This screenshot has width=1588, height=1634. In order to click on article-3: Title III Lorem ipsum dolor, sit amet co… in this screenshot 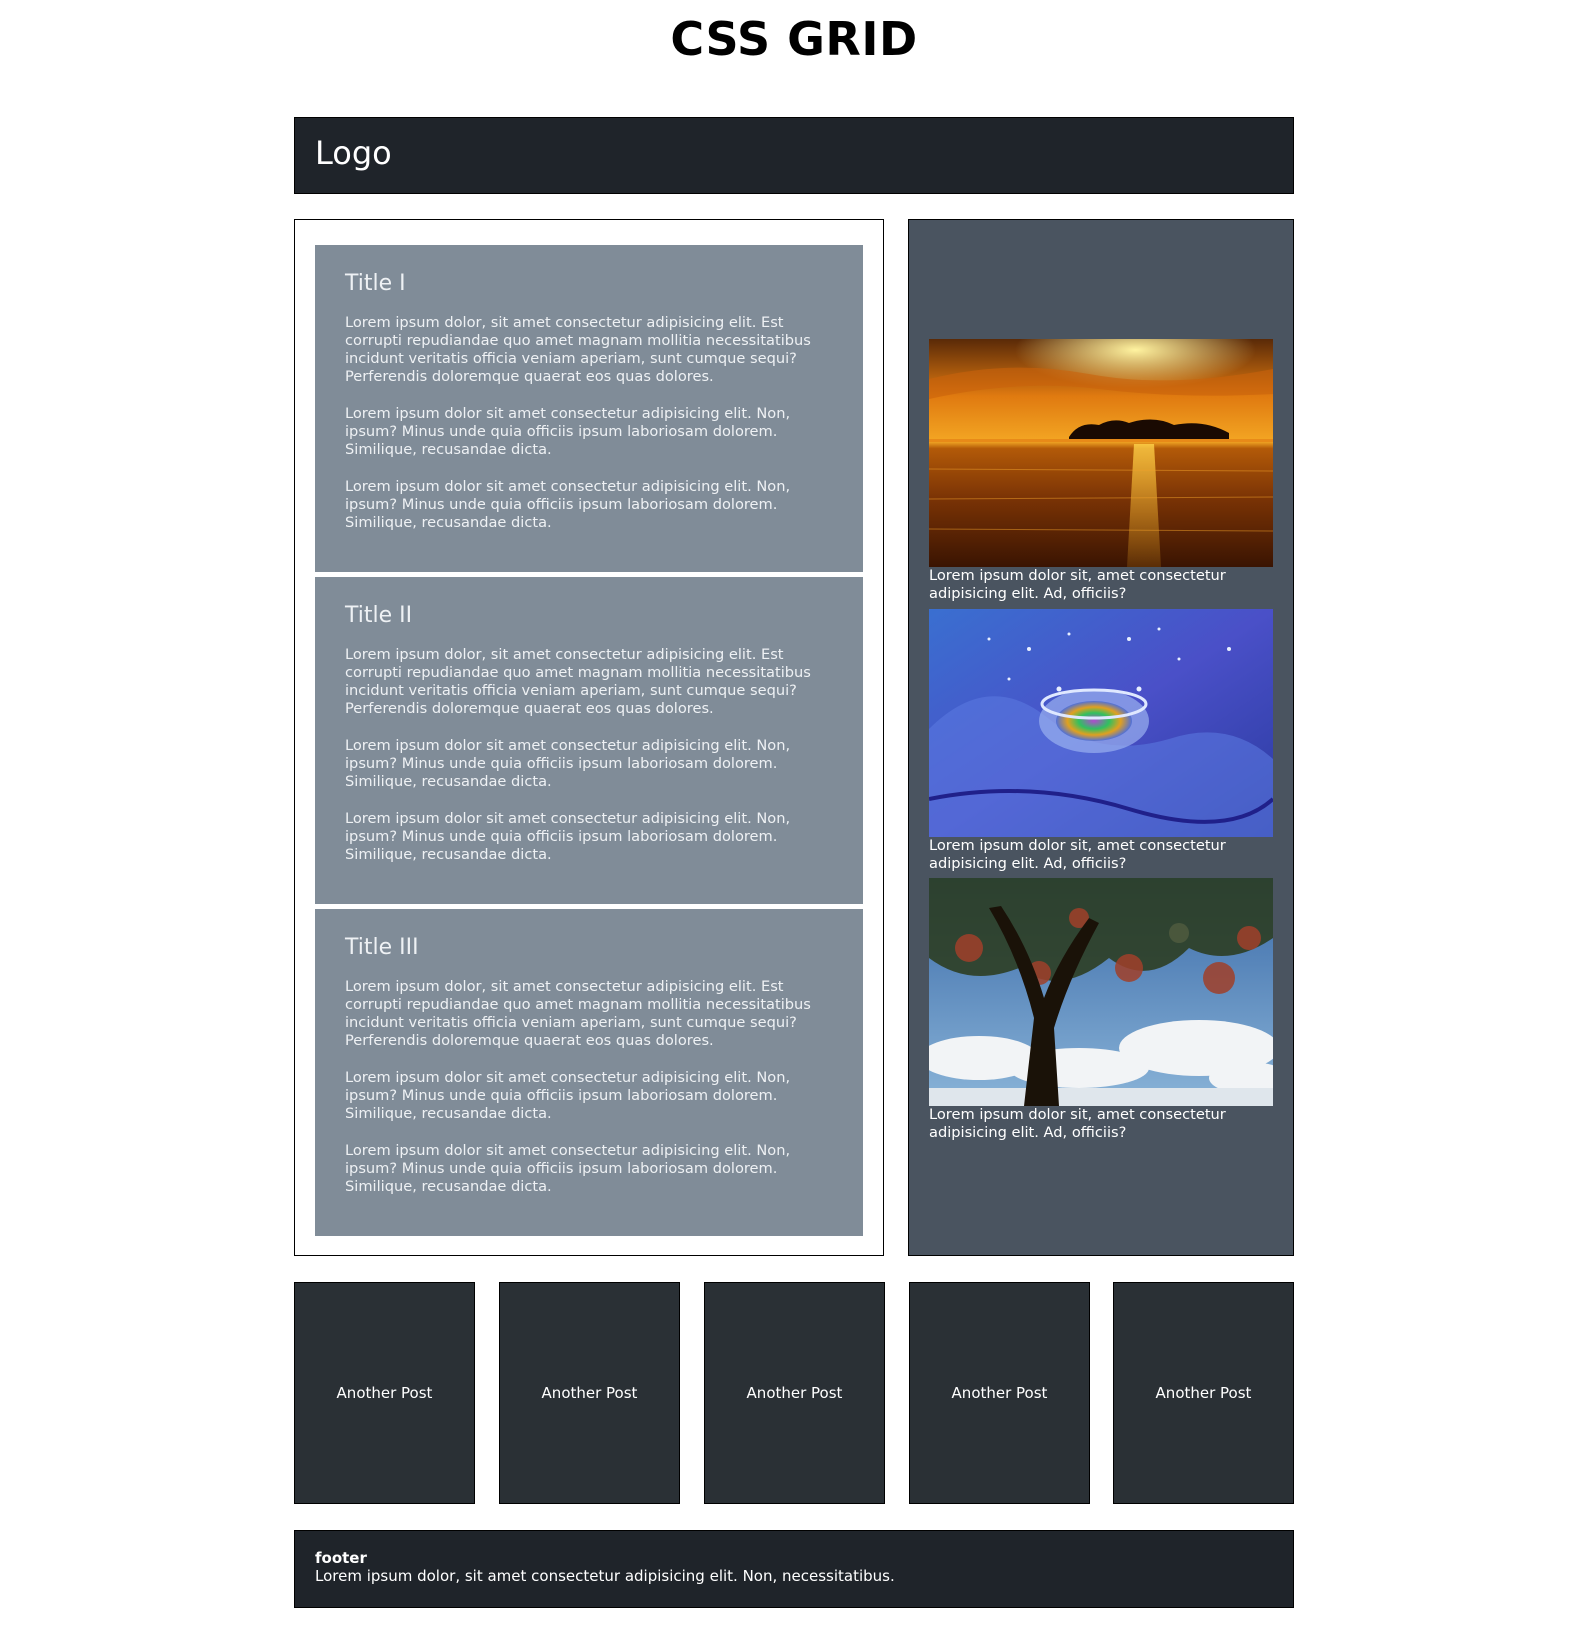, I will do `click(589, 1072)`.